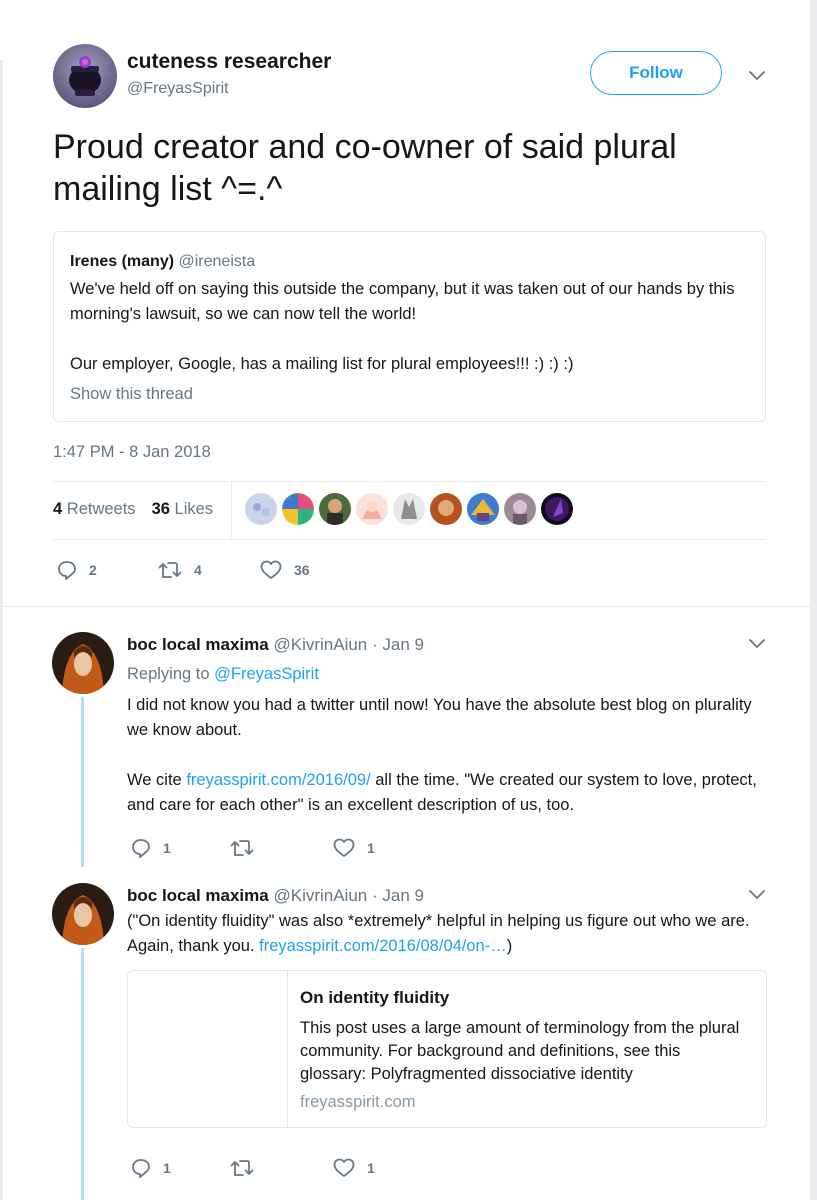 This screenshot has width=817, height=1200. I want to click on author-handle: @FreyasSpirit, so click(178, 89).